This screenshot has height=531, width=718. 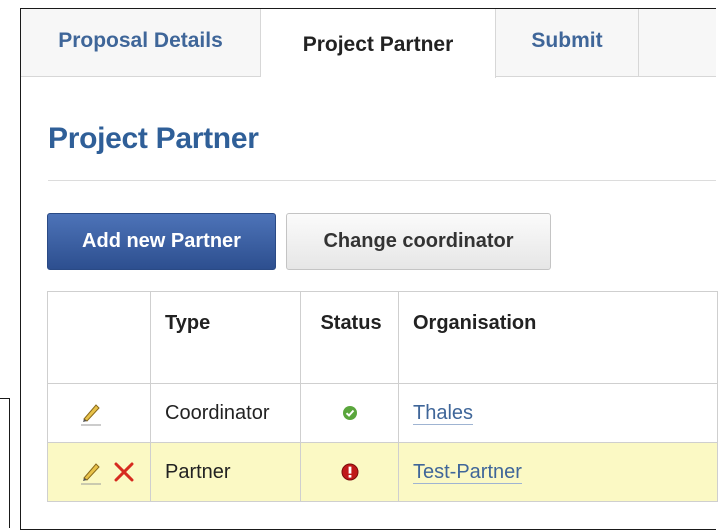 I want to click on tab-label: Submit, so click(x=567, y=40).